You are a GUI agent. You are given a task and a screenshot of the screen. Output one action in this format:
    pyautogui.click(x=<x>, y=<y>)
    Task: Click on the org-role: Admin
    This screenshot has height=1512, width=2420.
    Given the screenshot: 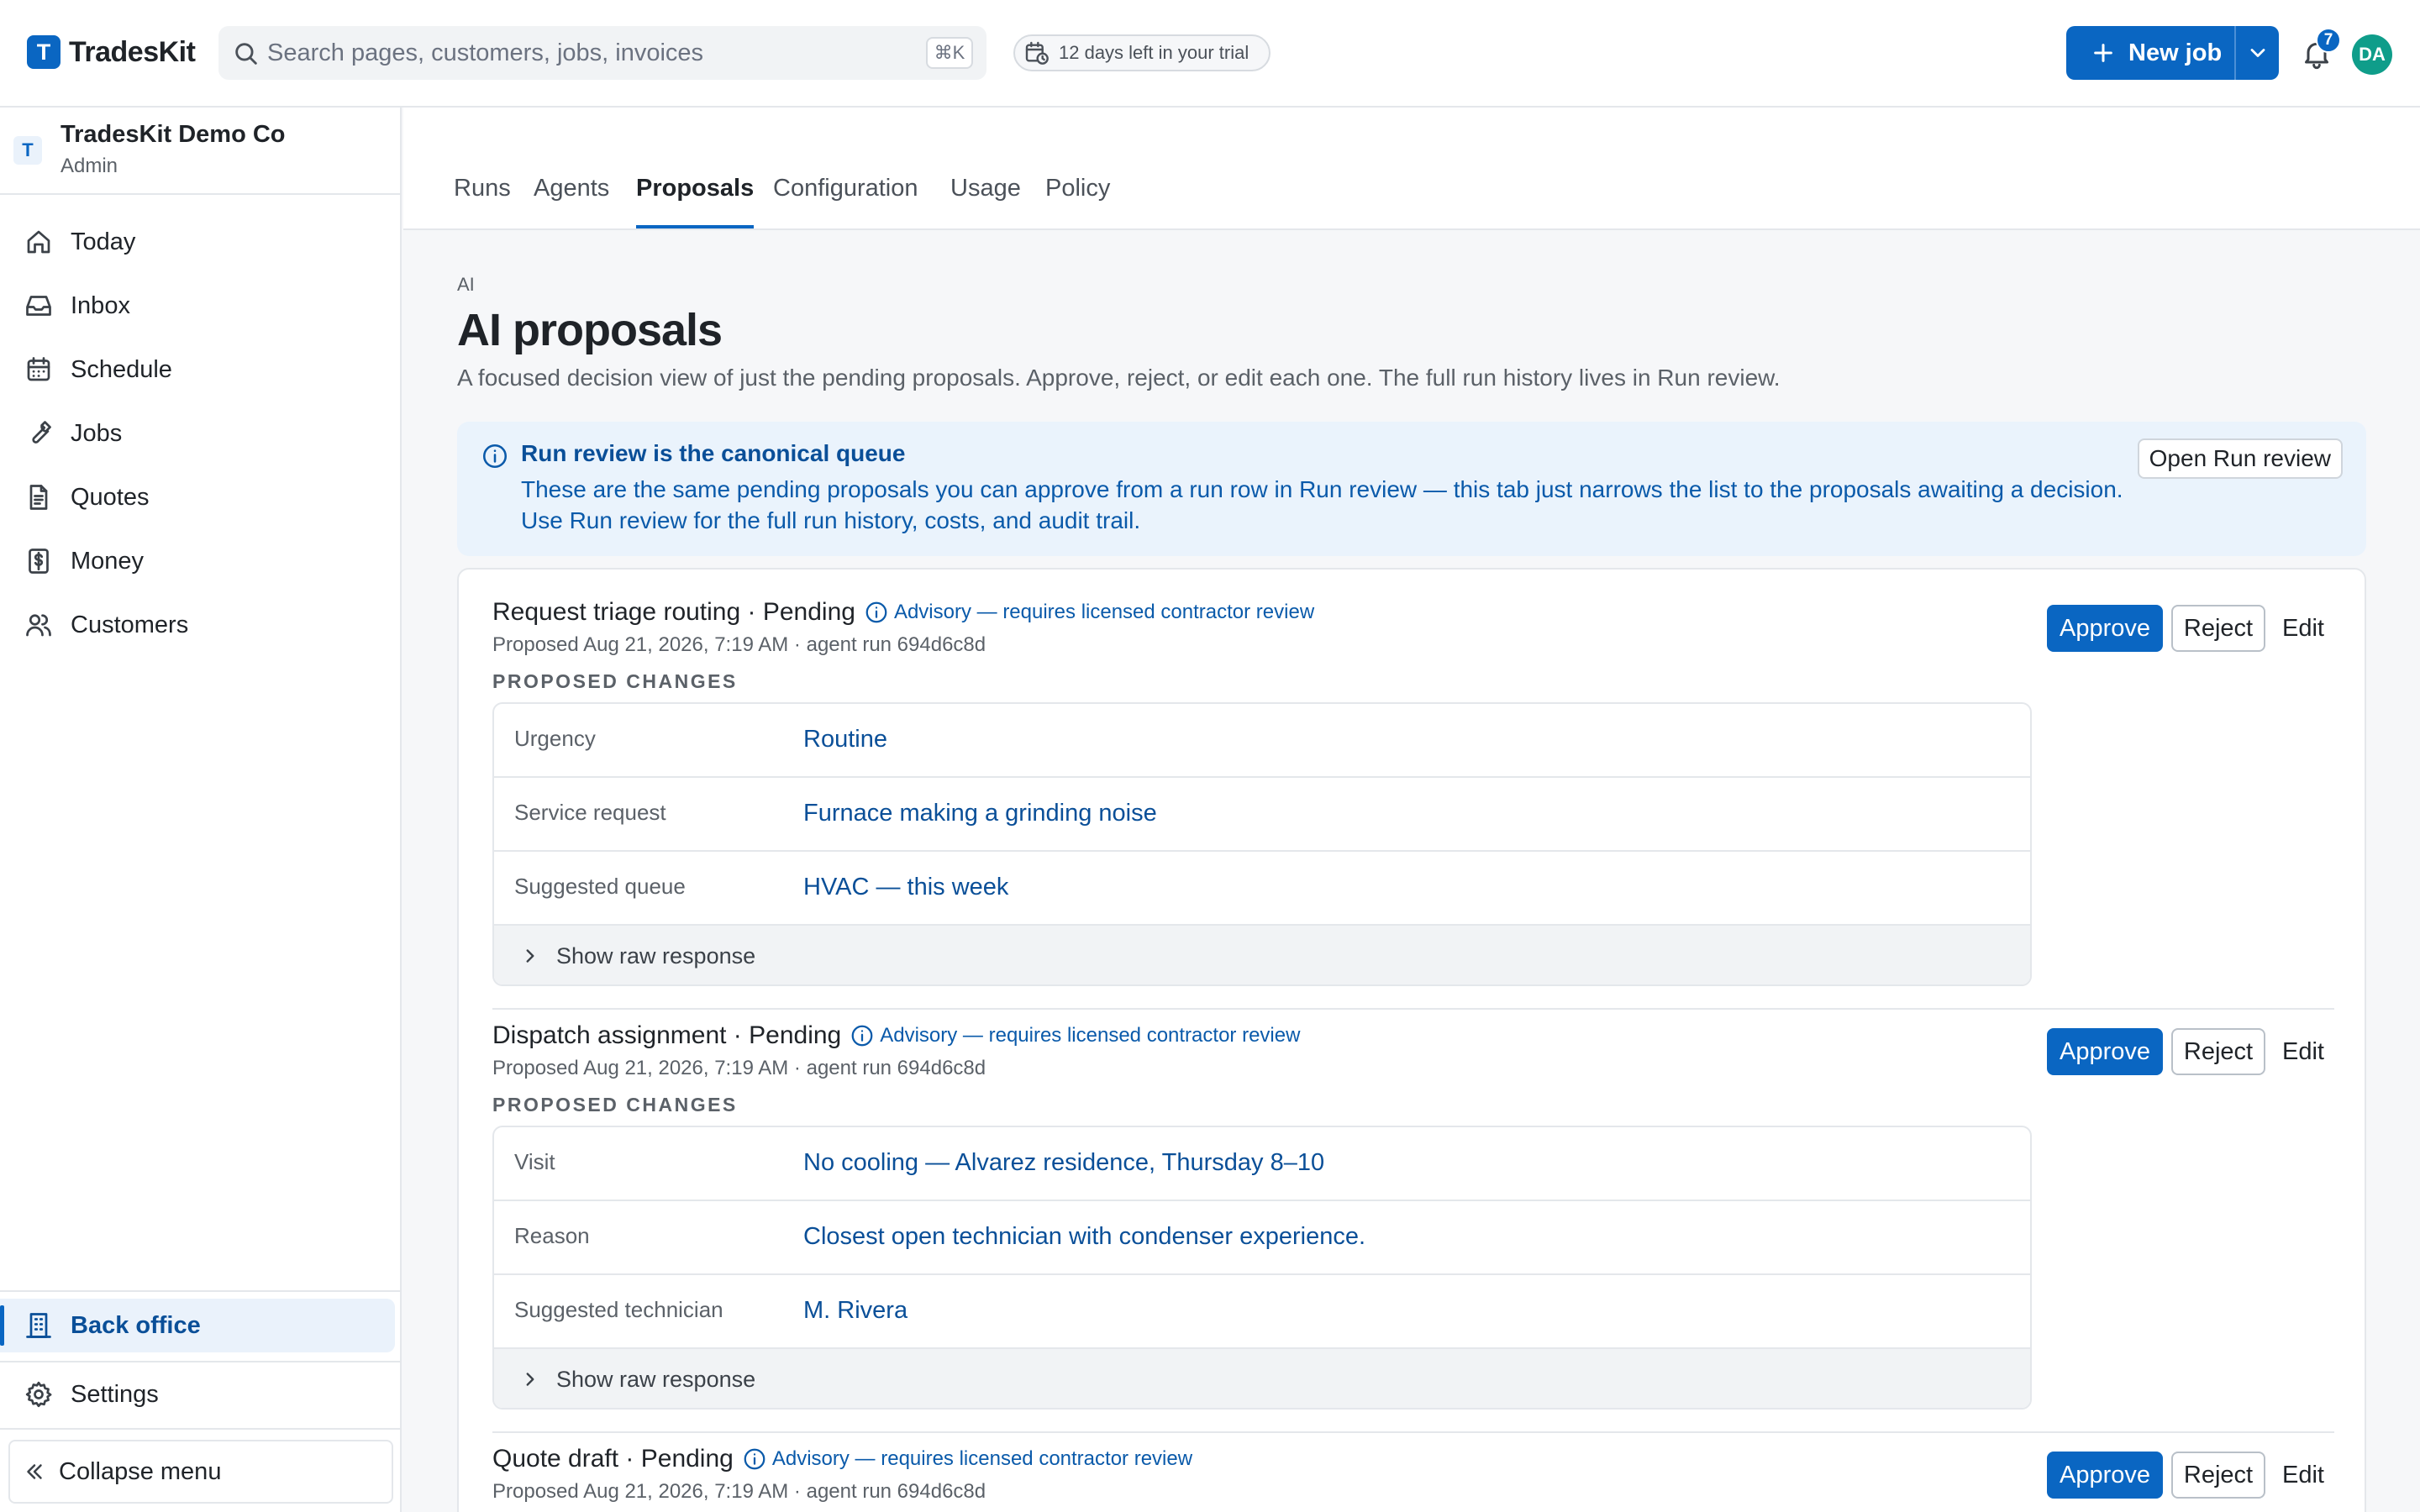 What is the action you would take?
    pyautogui.click(x=89, y=166)
    